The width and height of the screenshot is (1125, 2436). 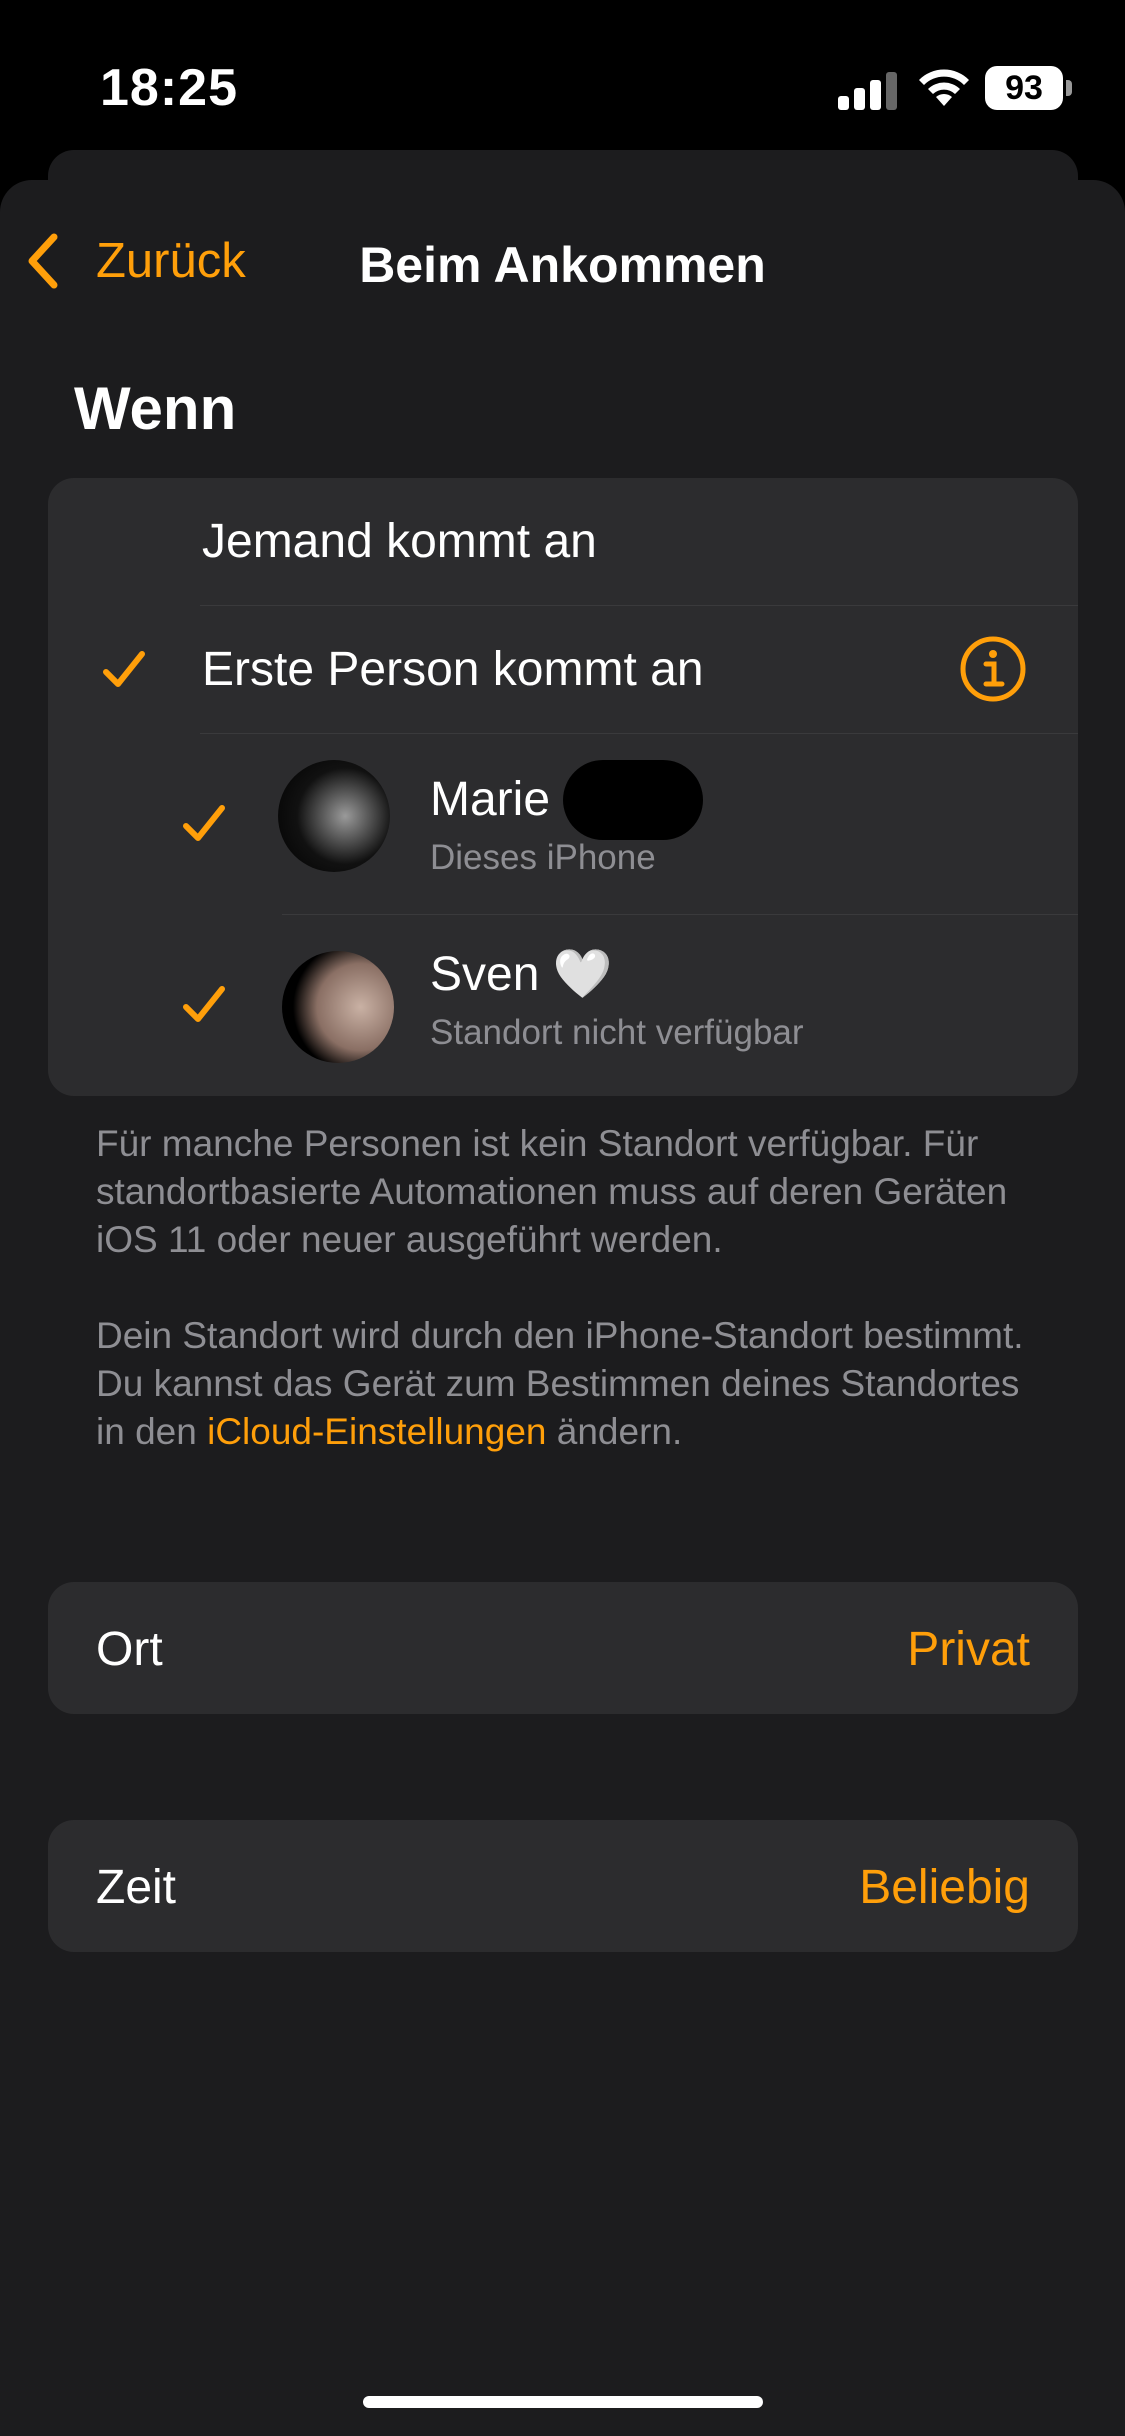 What do you see at coordinates (521, 974) in the screenshot?
I see `person-name: Sven 🤍` at bounding box center [521, 974].